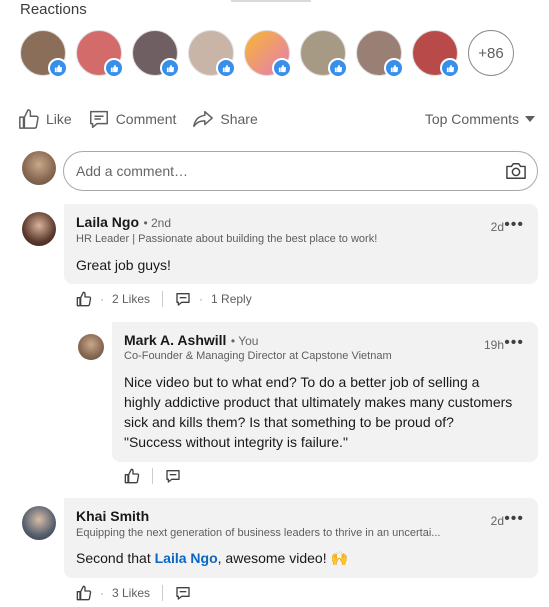  Describe the element at coordinates (516, 171) in the screenshot. I see `camera-icon` at that location.